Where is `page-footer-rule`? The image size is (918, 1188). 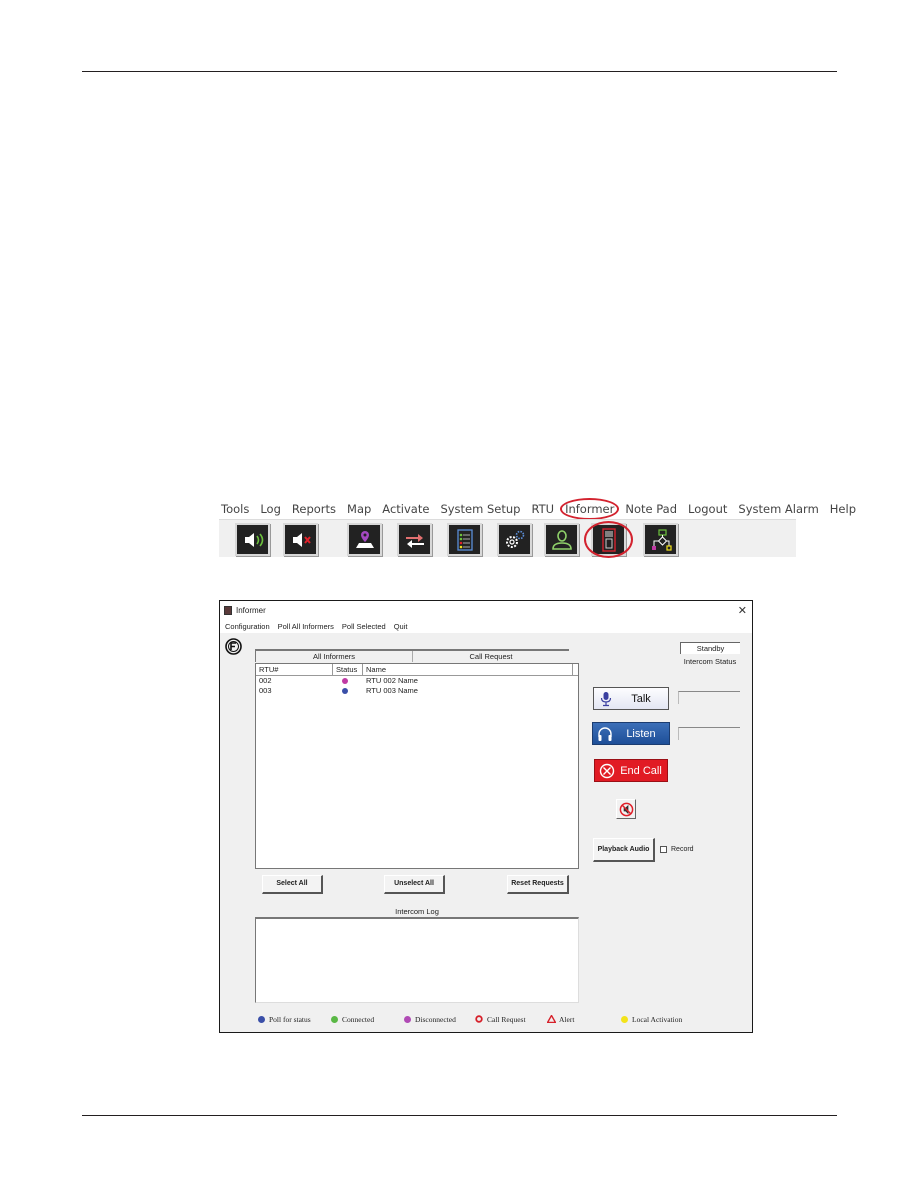
page-footer-rule is located at coordinates (459, 1115).